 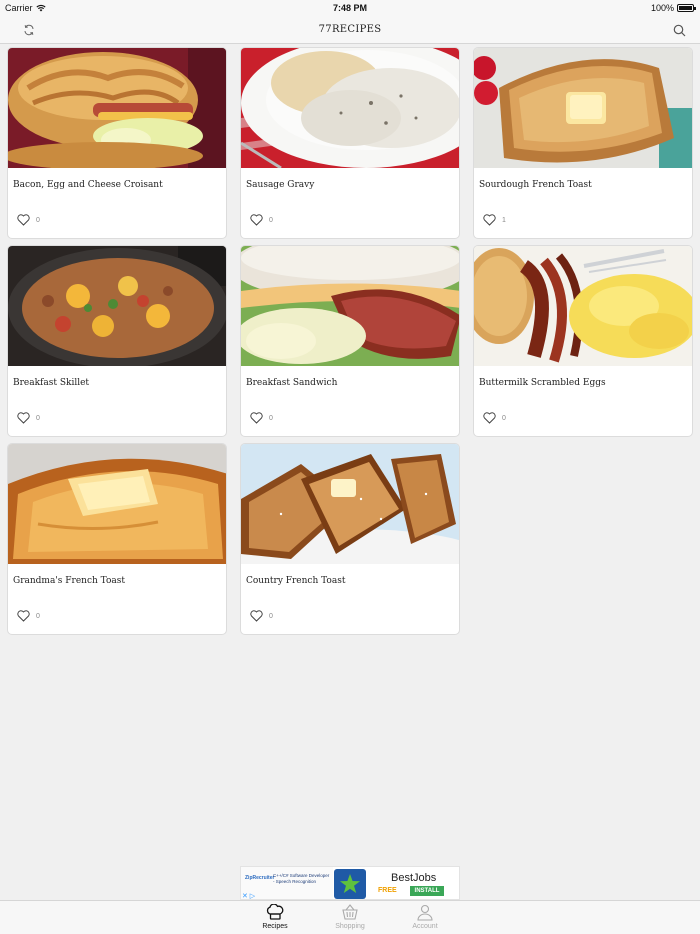 I want to click on search-icon, so click(x=679, y=30).